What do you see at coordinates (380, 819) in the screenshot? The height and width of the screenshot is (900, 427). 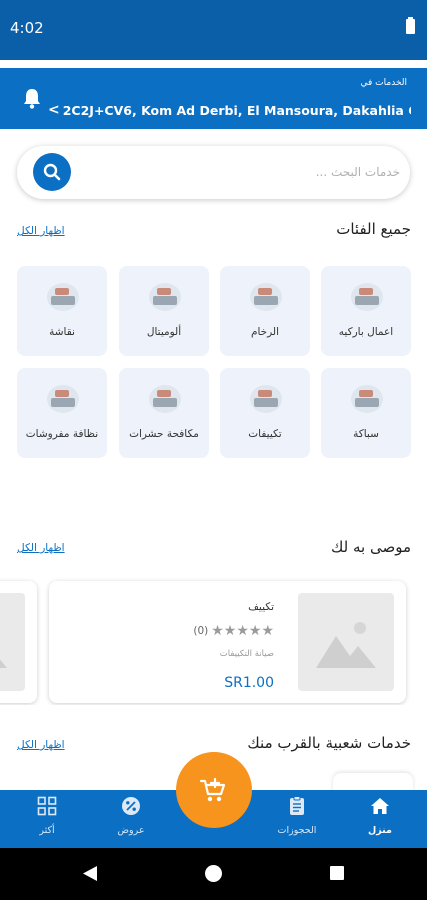 I see `nav-home: منزل` at bounding box center [380, 819].